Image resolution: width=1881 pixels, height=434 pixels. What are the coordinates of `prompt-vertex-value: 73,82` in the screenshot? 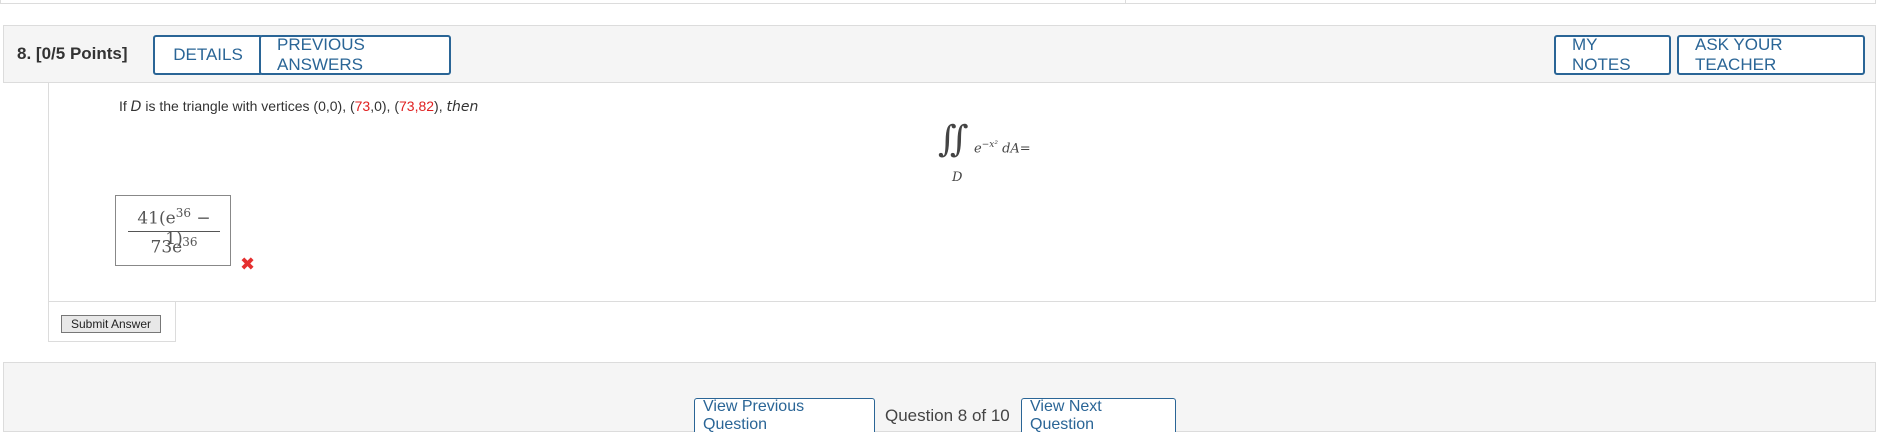 It's located at (417, 106).